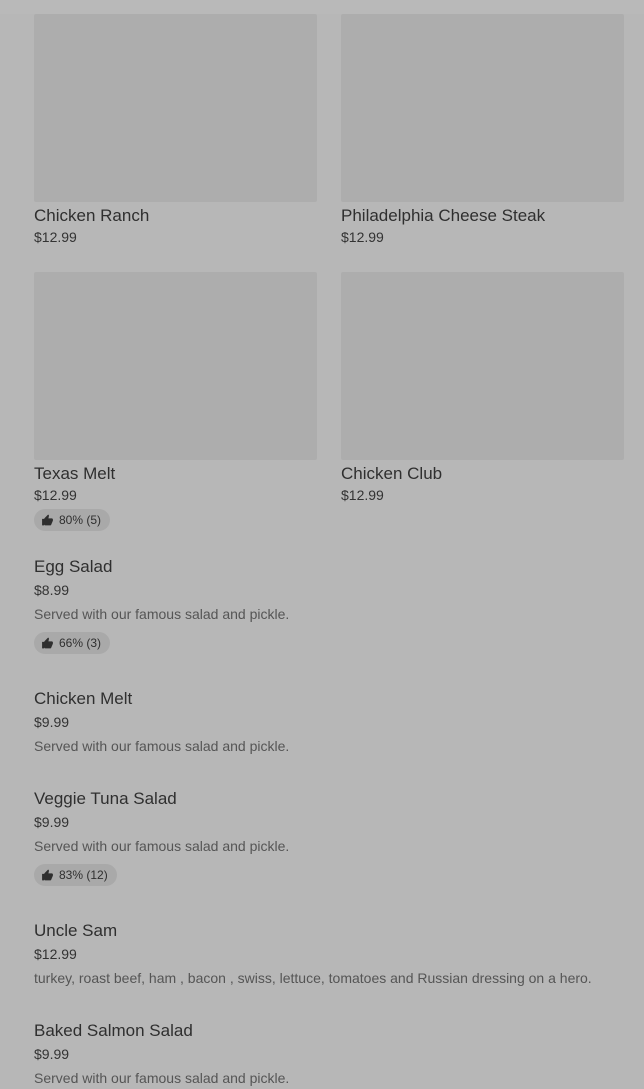 This screenshot has height=1089, width=644. What do you see at coordinates (76, 930) in the screenshot?
I see `item-name: Uncle Sam` at bounding box center [76, 930].